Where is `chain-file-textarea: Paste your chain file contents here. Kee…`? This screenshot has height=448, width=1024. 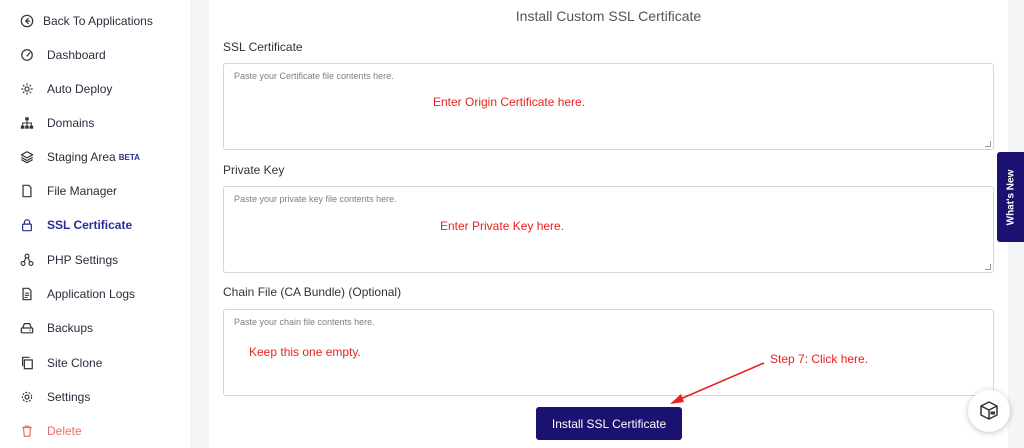 chain-file-textarea: Paste your chain file contents here. Kee… is located at coordinates (608, 352).